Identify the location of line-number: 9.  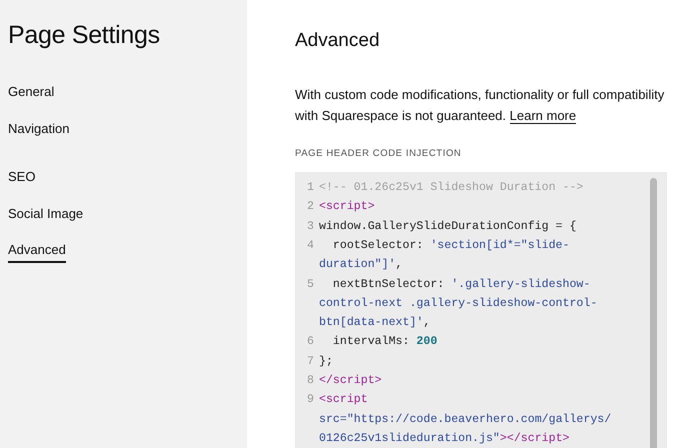
(311, 400).